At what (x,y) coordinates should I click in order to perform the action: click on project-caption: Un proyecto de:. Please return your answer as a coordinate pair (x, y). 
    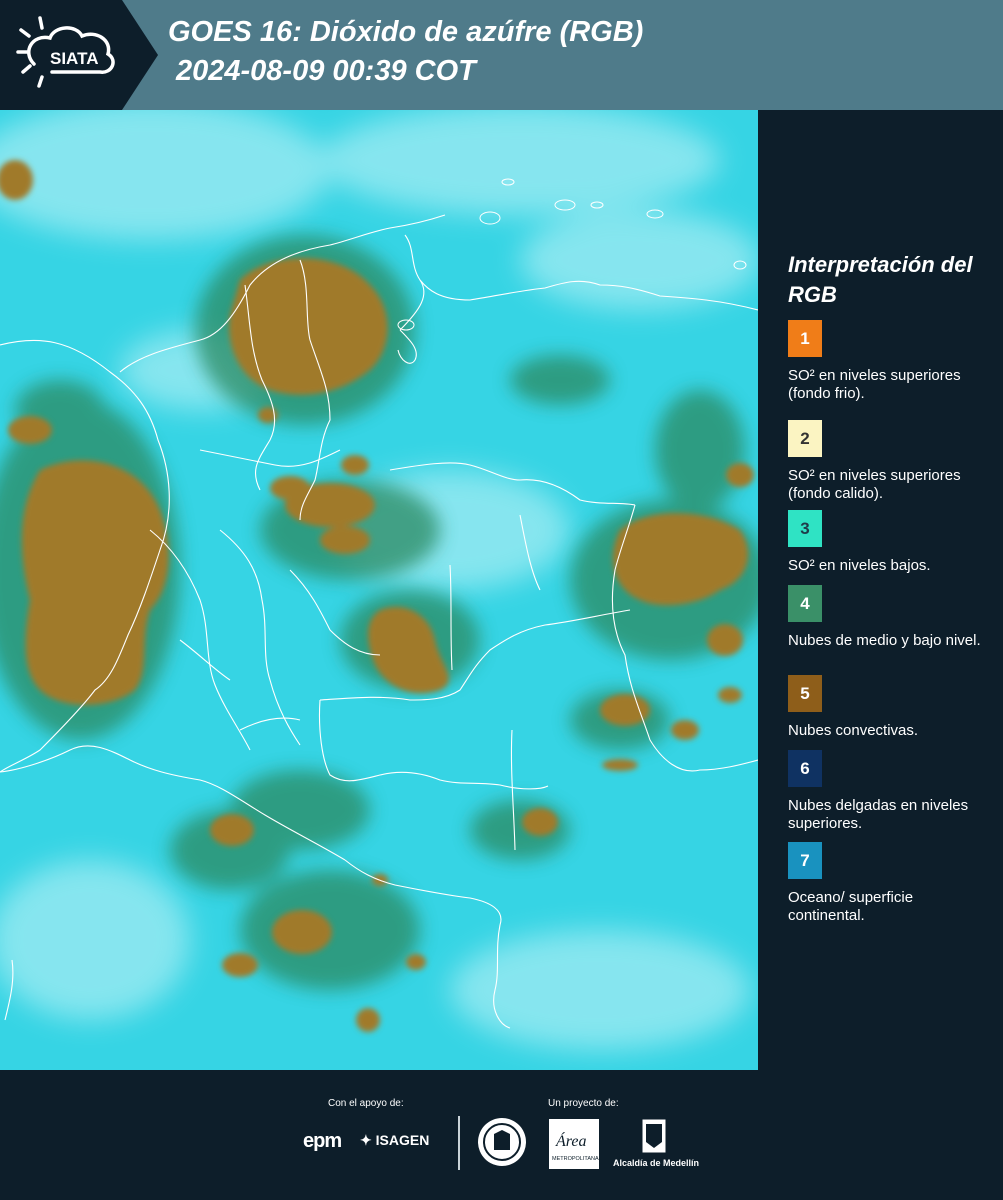
    Looking at the image, I should click on (583, 1103).